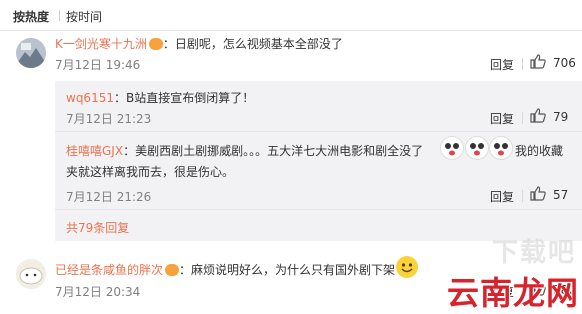 This screenshot has width=582, height=314. What do you see at coordinates (184, 98) in the screenshot?
I see `reply-text: ：B站直接宣布倒闭算了！` at bounding box center [184, 98].